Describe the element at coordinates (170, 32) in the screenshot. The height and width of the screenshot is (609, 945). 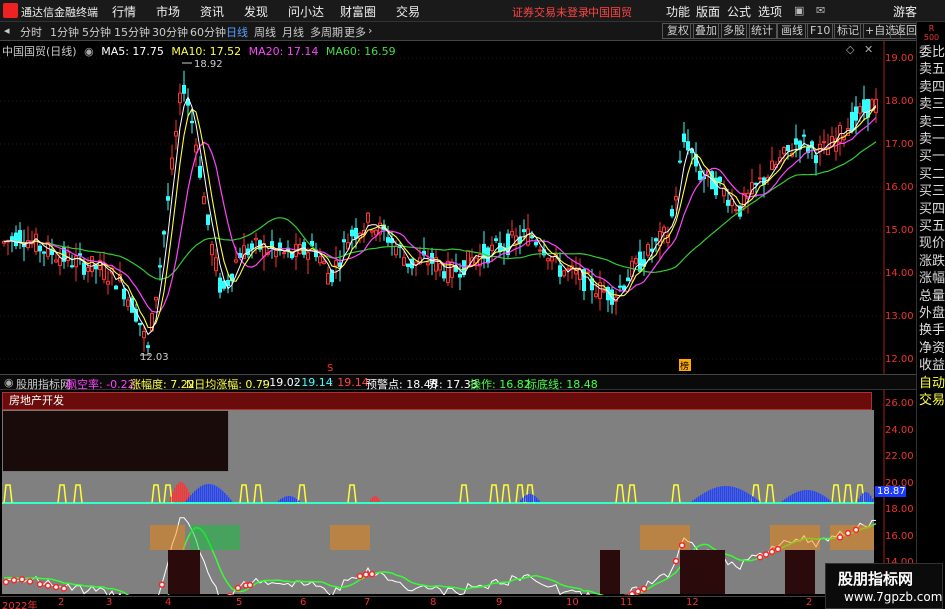
I see `period-30min: 30分钟` at that location.